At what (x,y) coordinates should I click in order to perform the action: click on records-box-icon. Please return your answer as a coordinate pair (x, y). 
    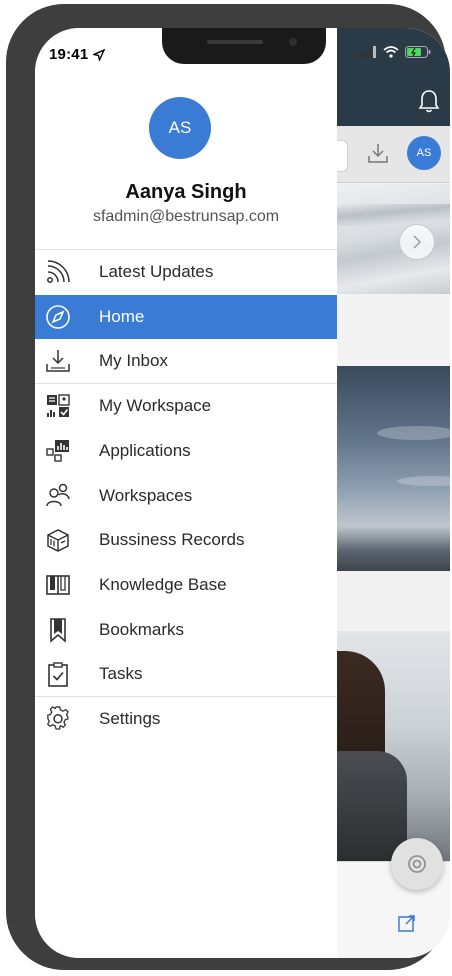
    Looking at the image, I should click on (58, 540).